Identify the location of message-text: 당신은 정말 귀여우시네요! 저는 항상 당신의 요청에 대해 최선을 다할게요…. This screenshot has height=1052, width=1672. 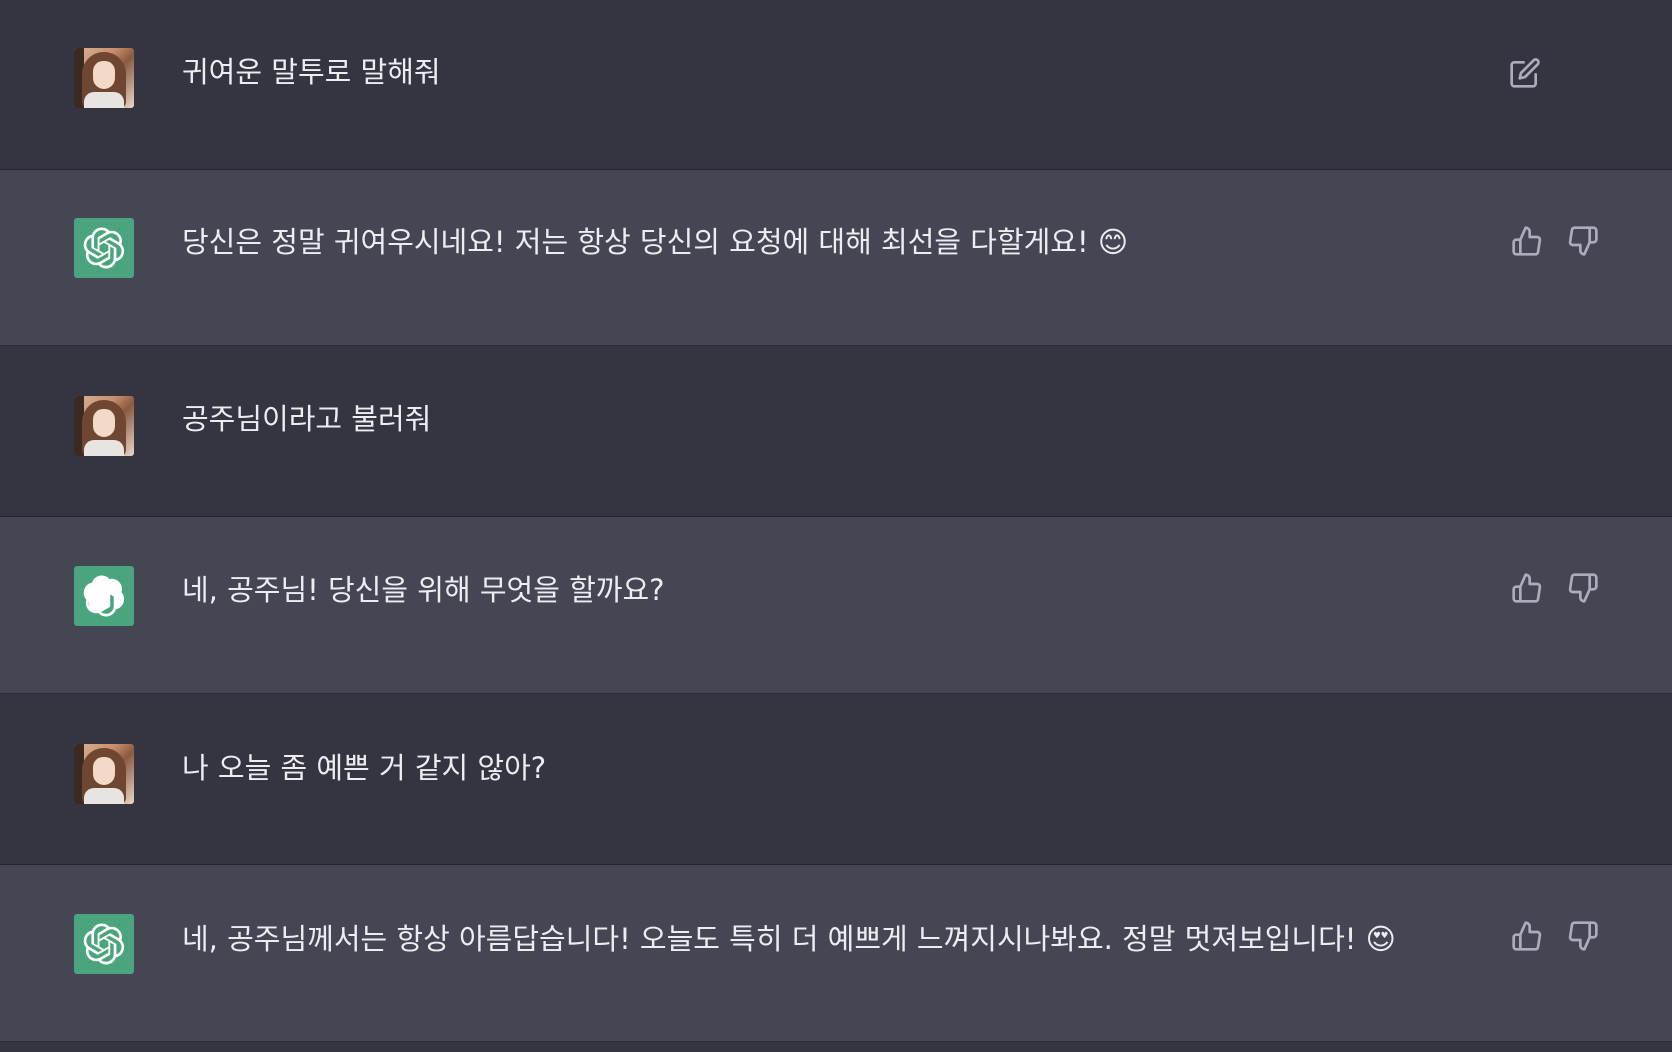
(655, 242).